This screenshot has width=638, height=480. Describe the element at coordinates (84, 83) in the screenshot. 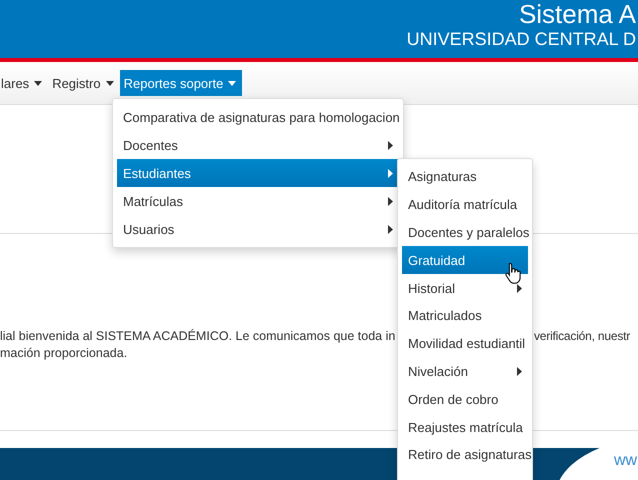

I see `nav-menu-item: Registro` at that location.